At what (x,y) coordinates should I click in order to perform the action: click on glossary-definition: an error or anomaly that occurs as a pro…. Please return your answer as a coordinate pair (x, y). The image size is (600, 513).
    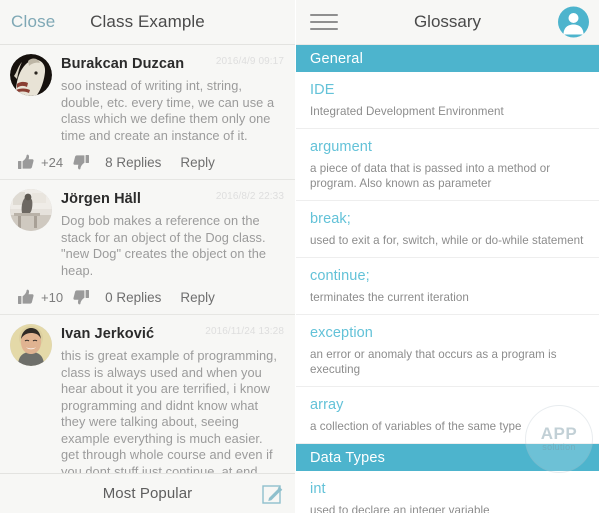
    Looking at the image, I should click on (433, 362).